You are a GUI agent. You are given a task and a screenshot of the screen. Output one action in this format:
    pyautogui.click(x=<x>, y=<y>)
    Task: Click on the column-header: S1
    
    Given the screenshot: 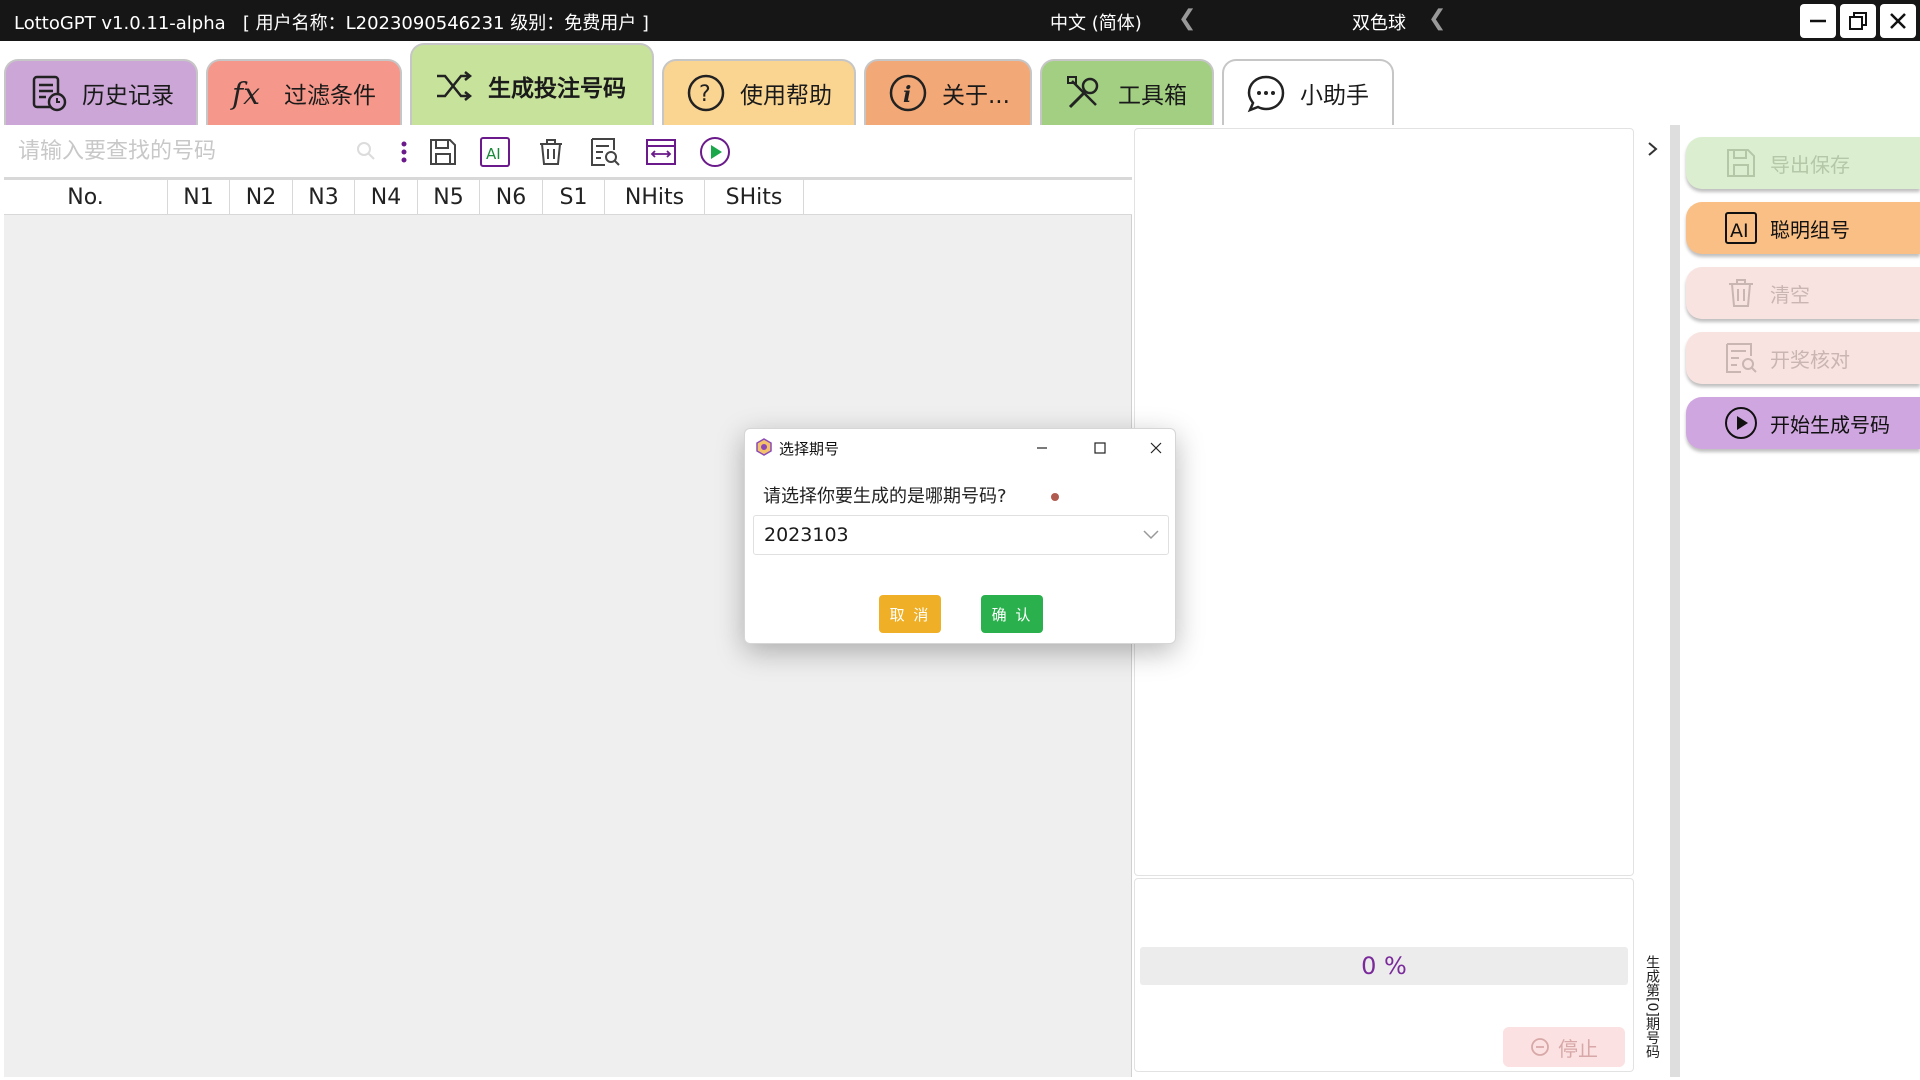 What is the action you would take?
    pyautogui.click(x=574, y=197)
    